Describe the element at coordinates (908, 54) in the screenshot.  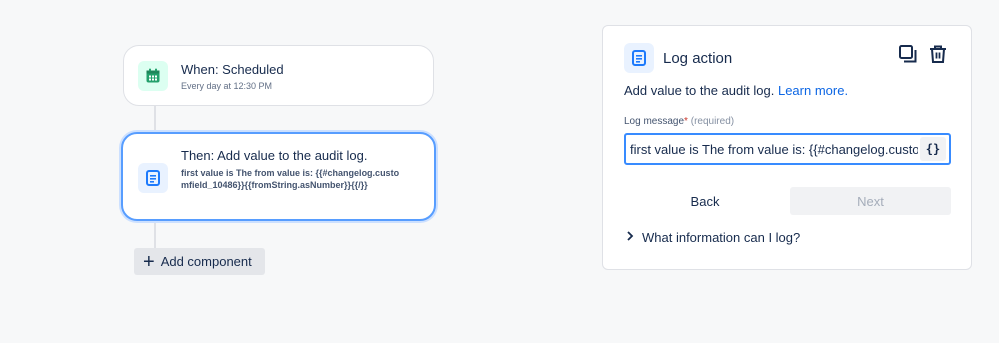
I see `copy-icon` at that location.